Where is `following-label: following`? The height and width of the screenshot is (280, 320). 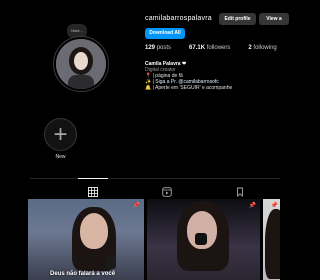 following-label: following is located at coordinates (265, 48).